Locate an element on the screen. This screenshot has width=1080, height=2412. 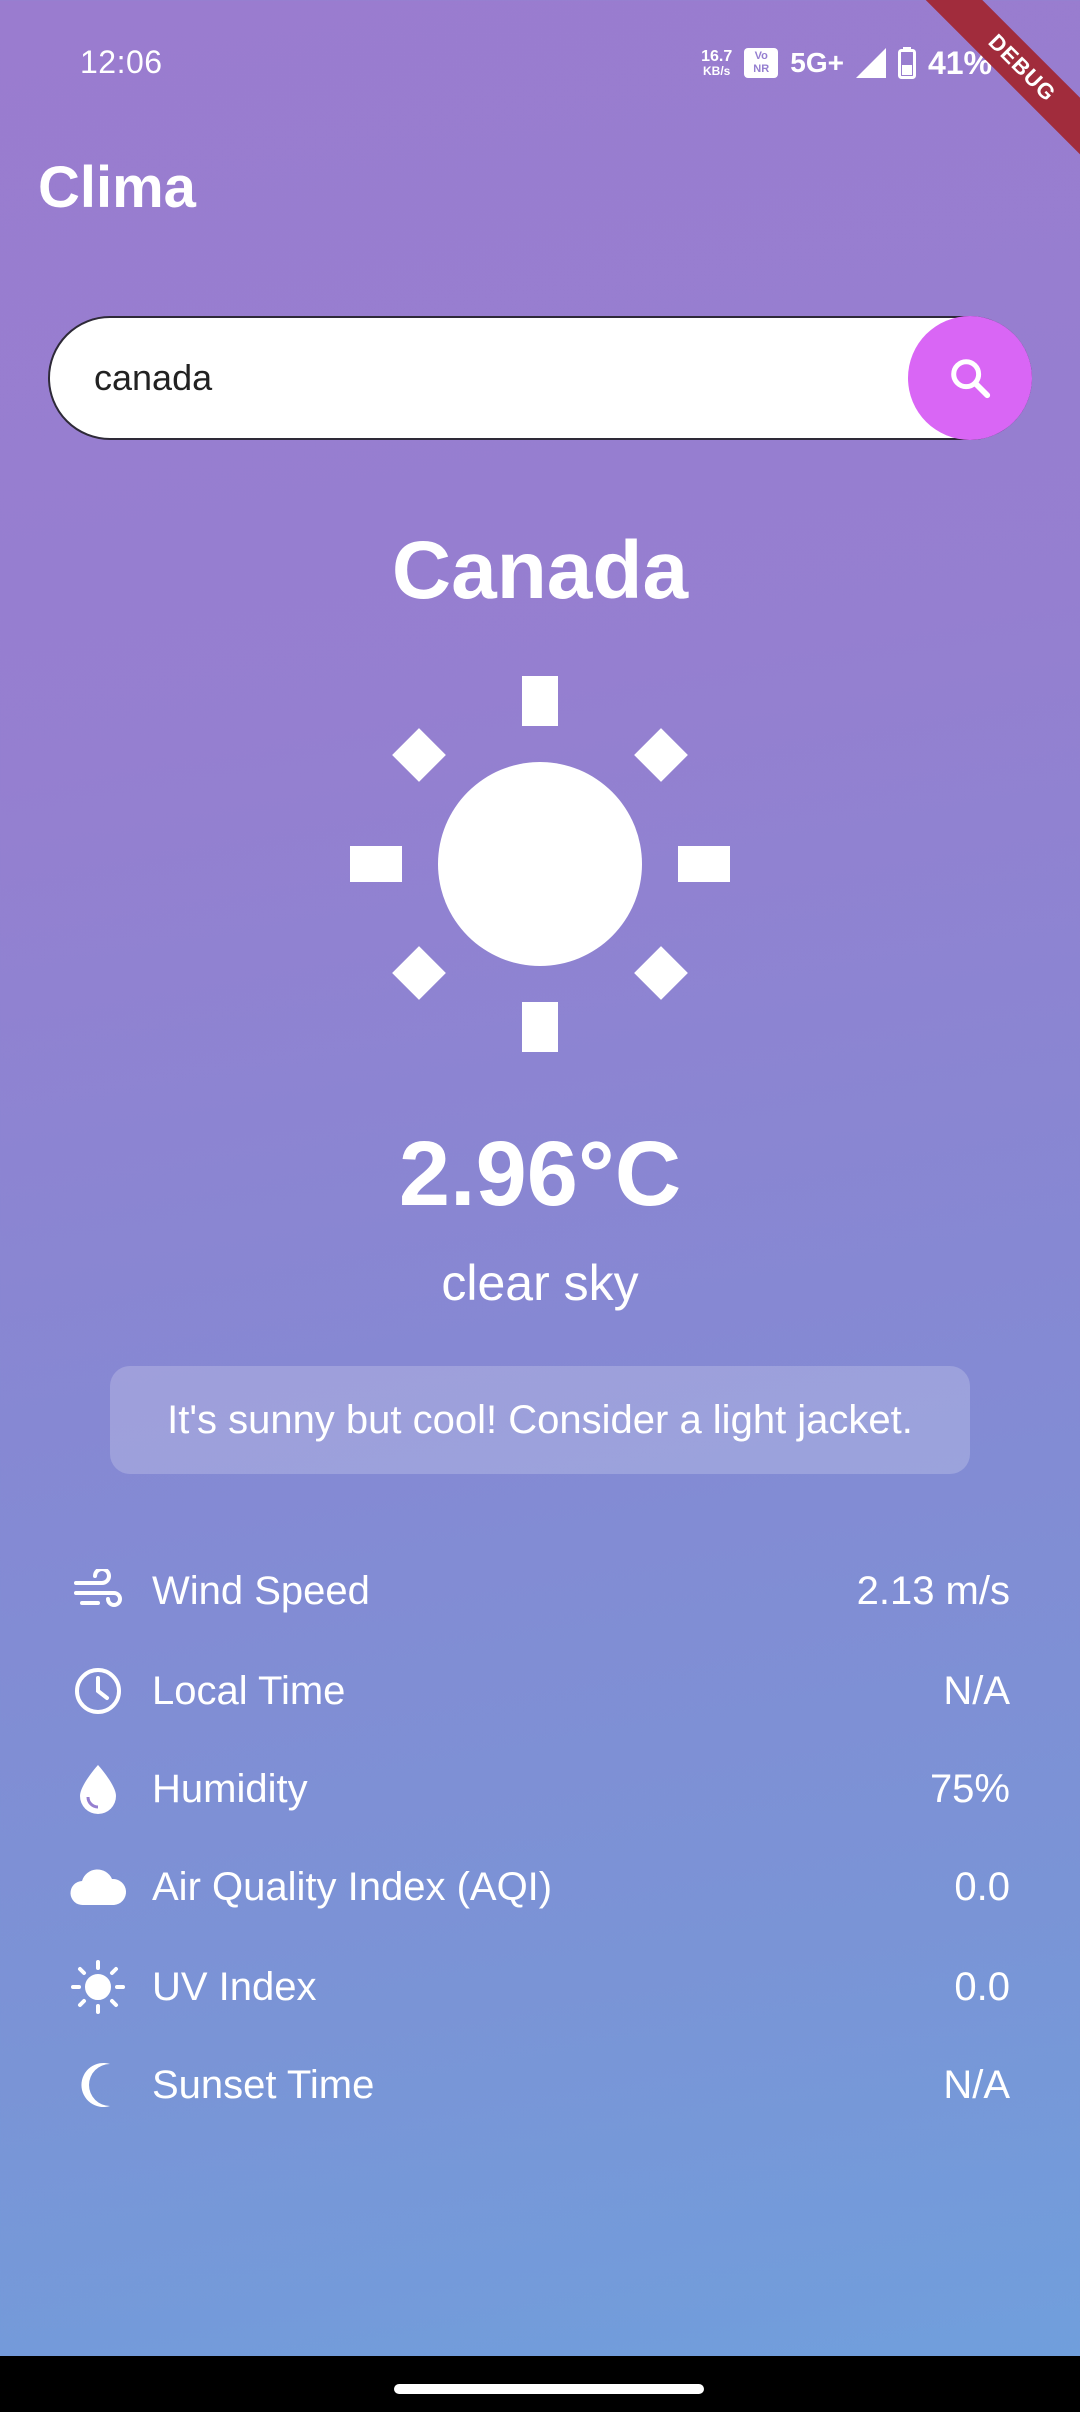
detail-row-wind-speed: Wind Speed 2.13 m/s is located at coordinates (539, 1591).